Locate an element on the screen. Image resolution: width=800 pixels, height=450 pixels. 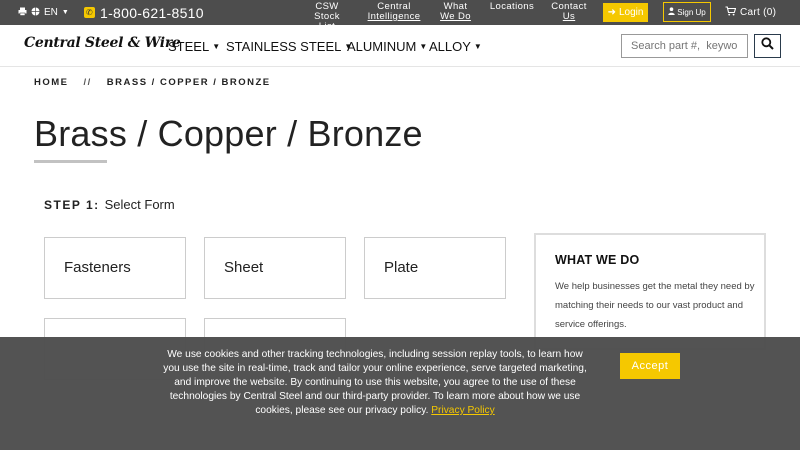
form-card-sheet: Sheet is located at coordinates (275, 268).